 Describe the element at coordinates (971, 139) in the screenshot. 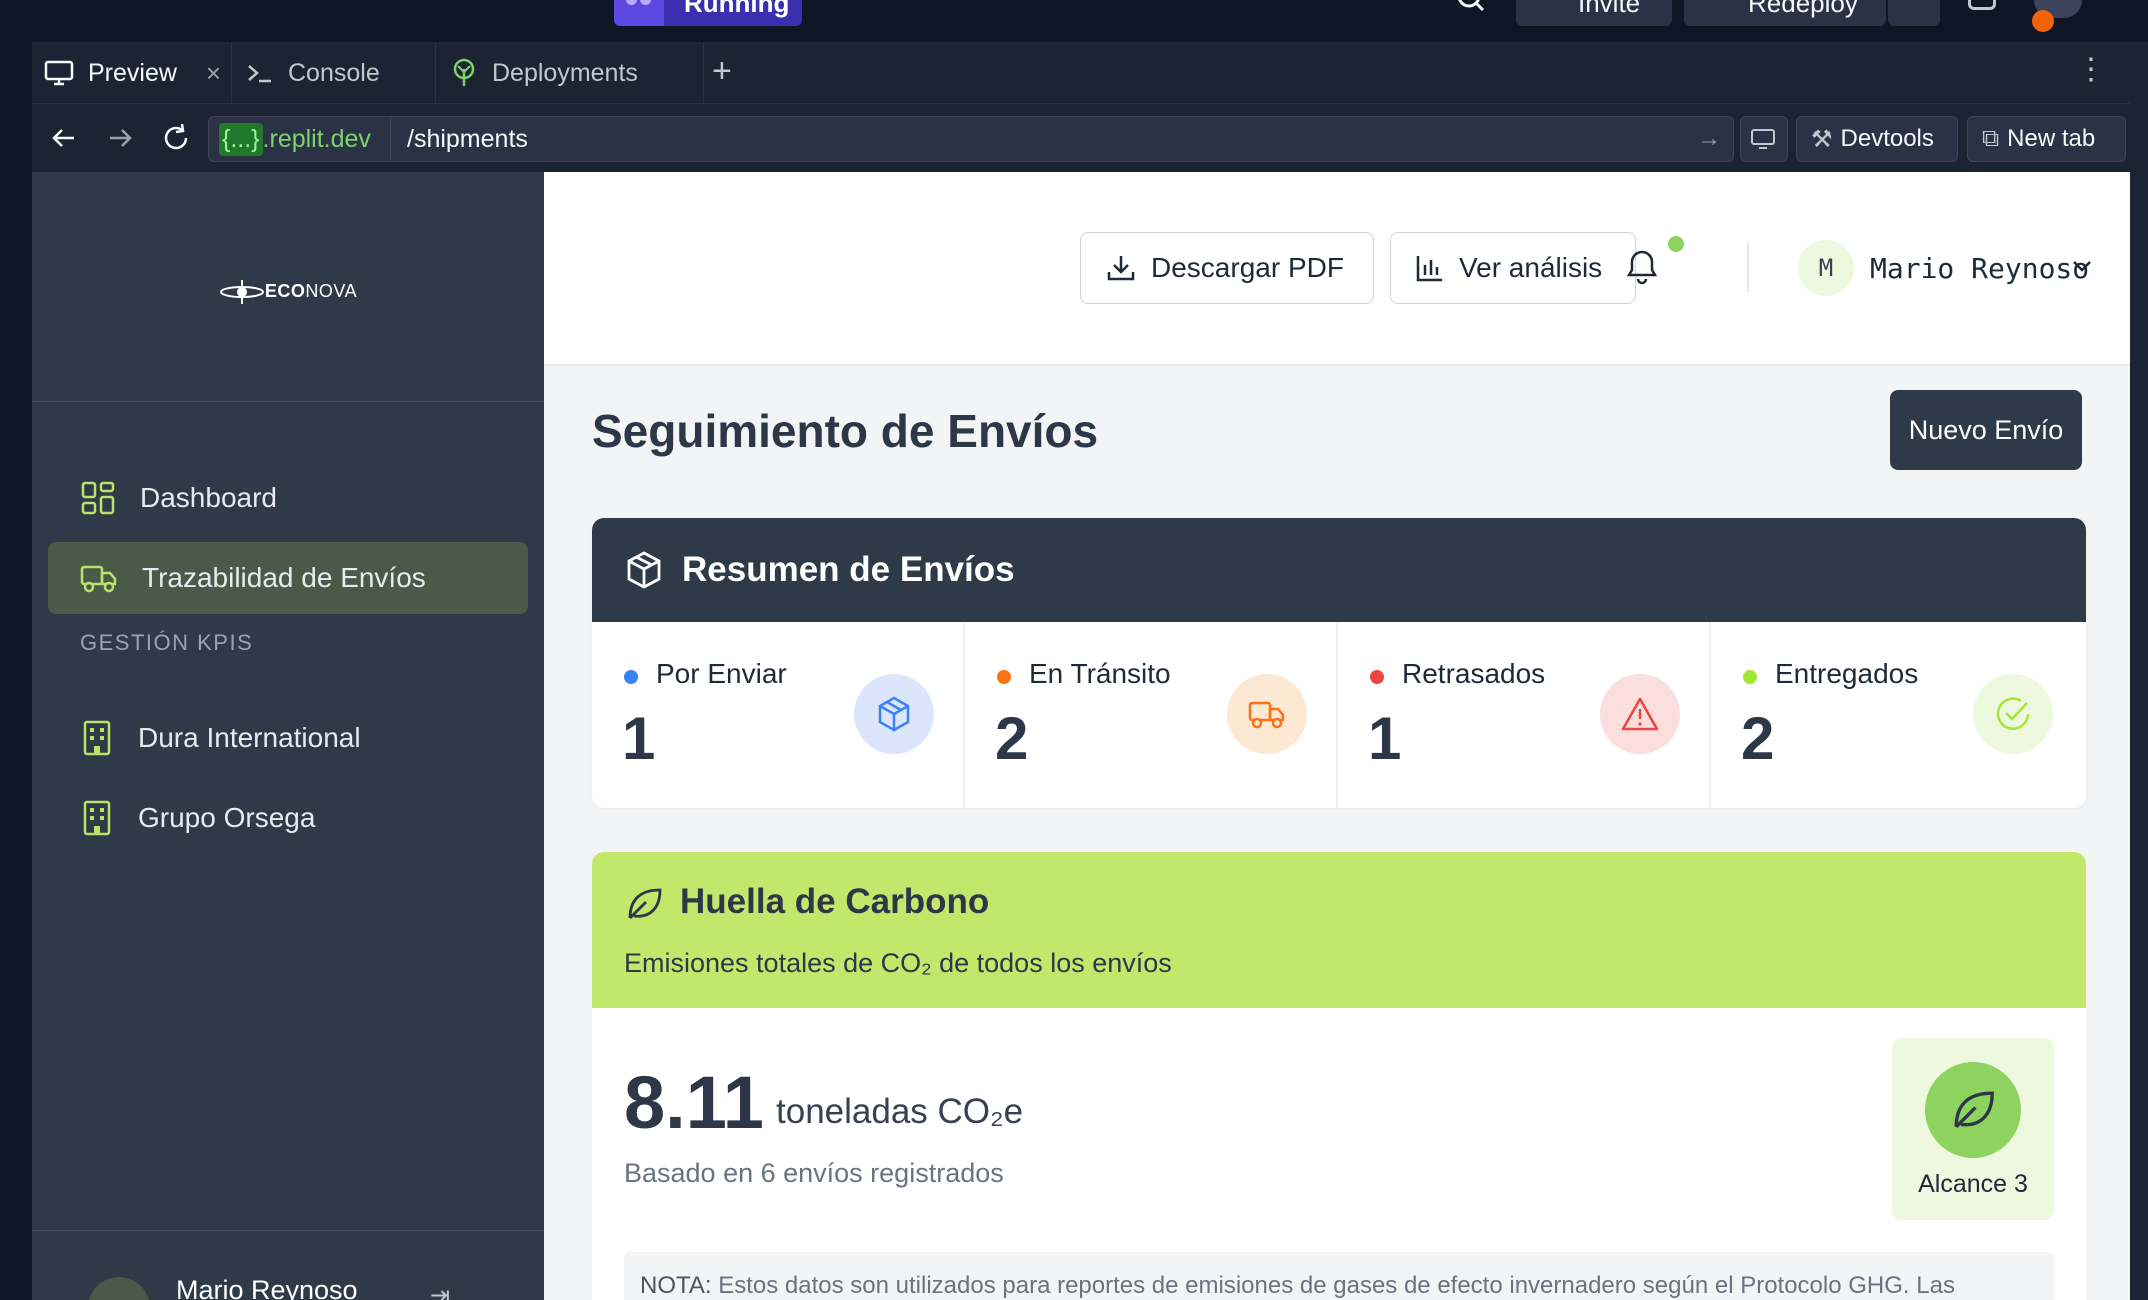

I see `url-field: {...} .replit.dev /shipments →` at that location.